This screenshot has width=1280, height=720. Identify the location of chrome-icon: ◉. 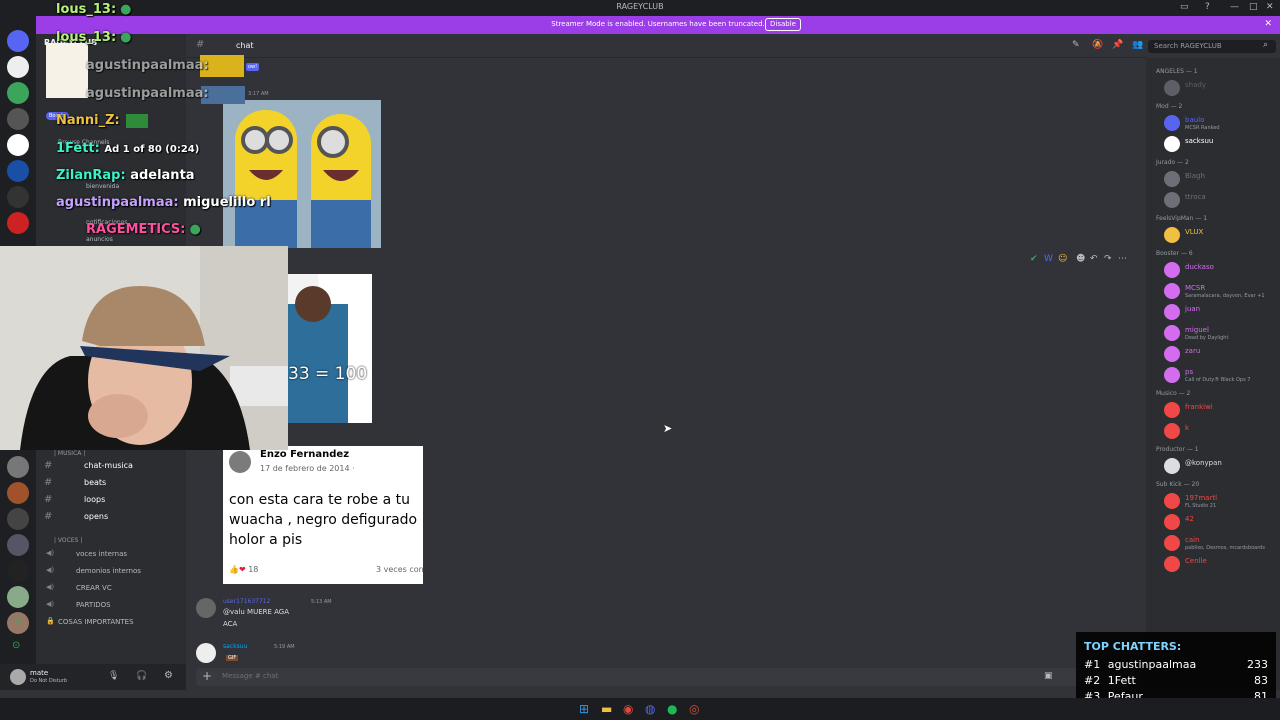
(628, 709).